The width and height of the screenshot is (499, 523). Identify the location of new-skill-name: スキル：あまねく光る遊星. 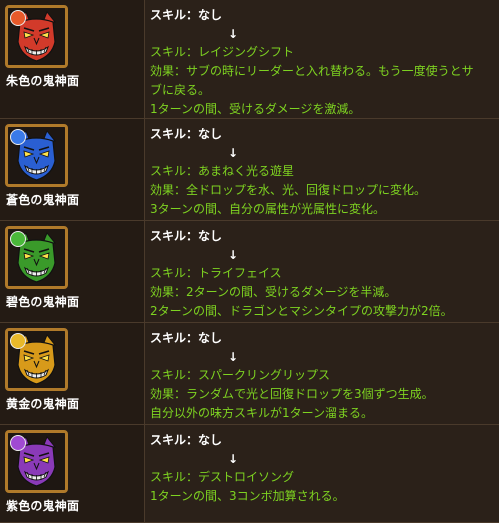
(222, 171).